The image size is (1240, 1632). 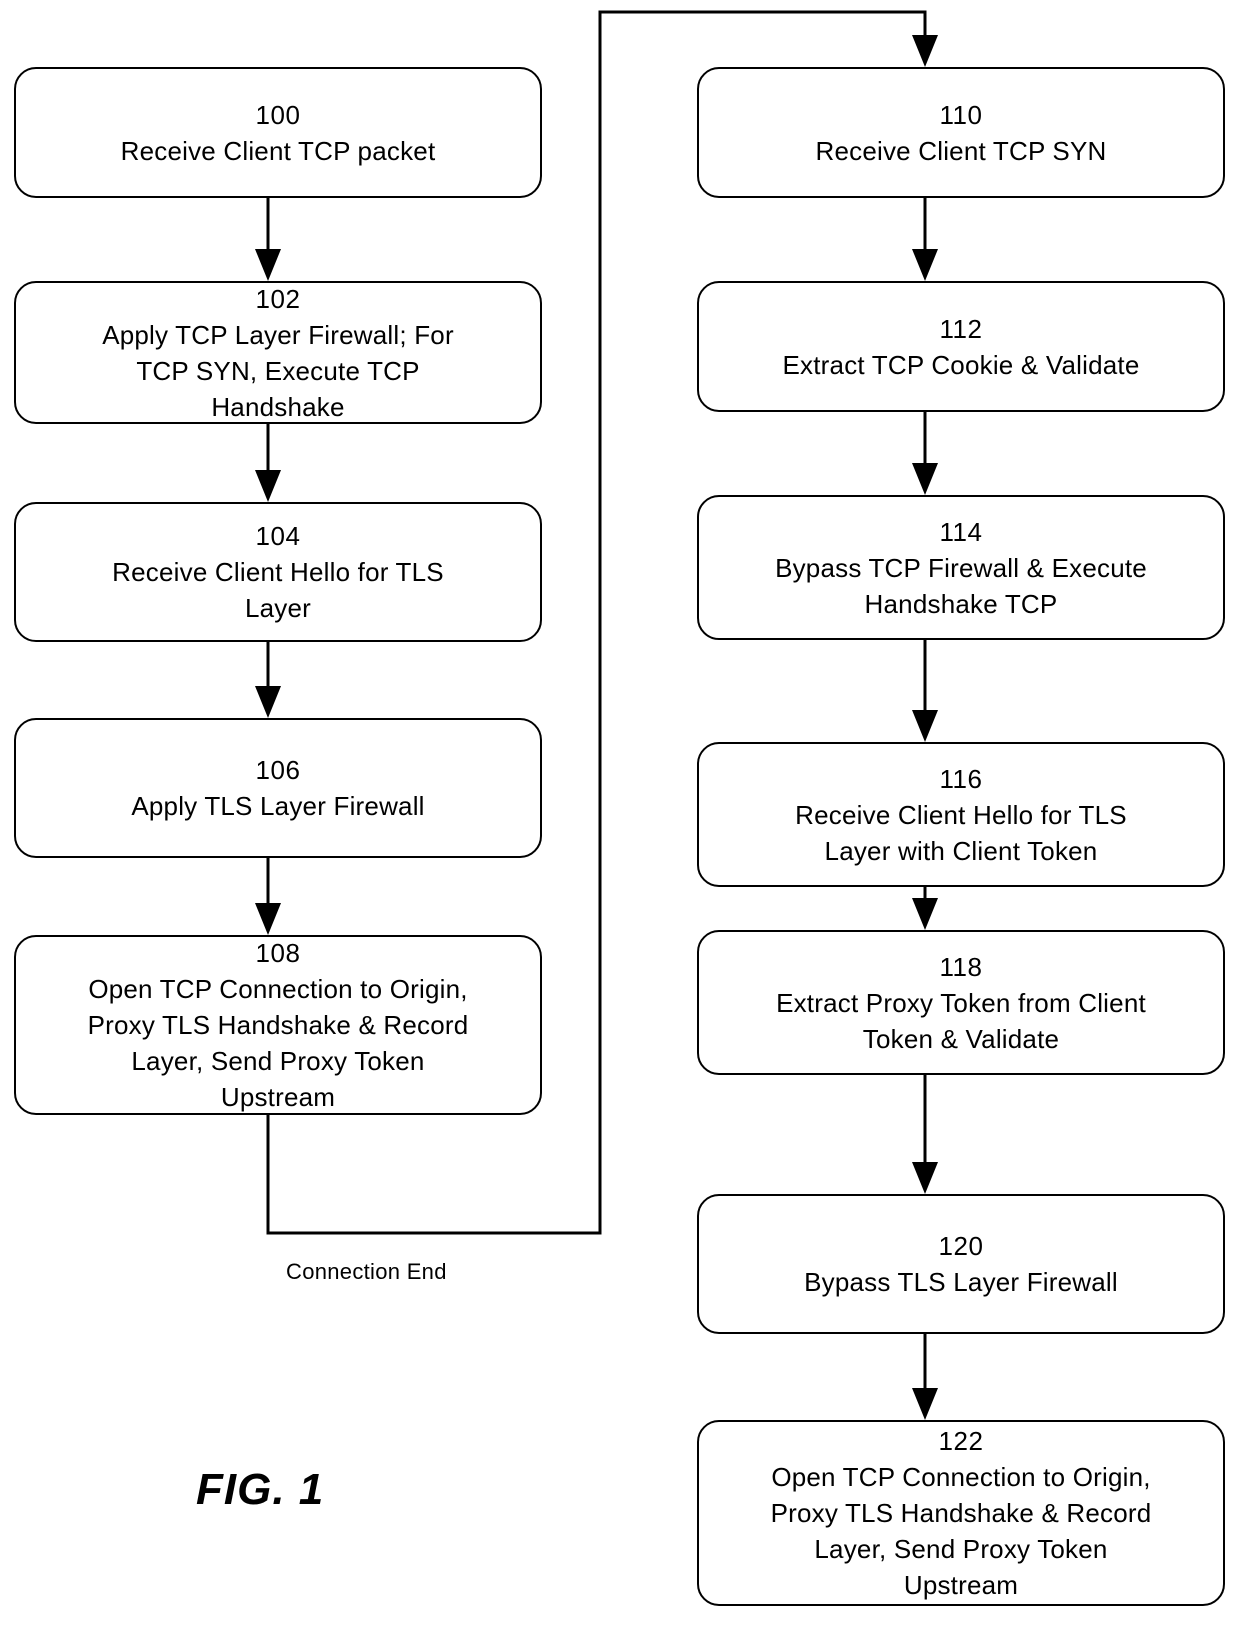 What do you see at coordinates (260, 1489) in the screenshot?
I see `figure-label: FIG. 1` at bounding box center [260, 1489].